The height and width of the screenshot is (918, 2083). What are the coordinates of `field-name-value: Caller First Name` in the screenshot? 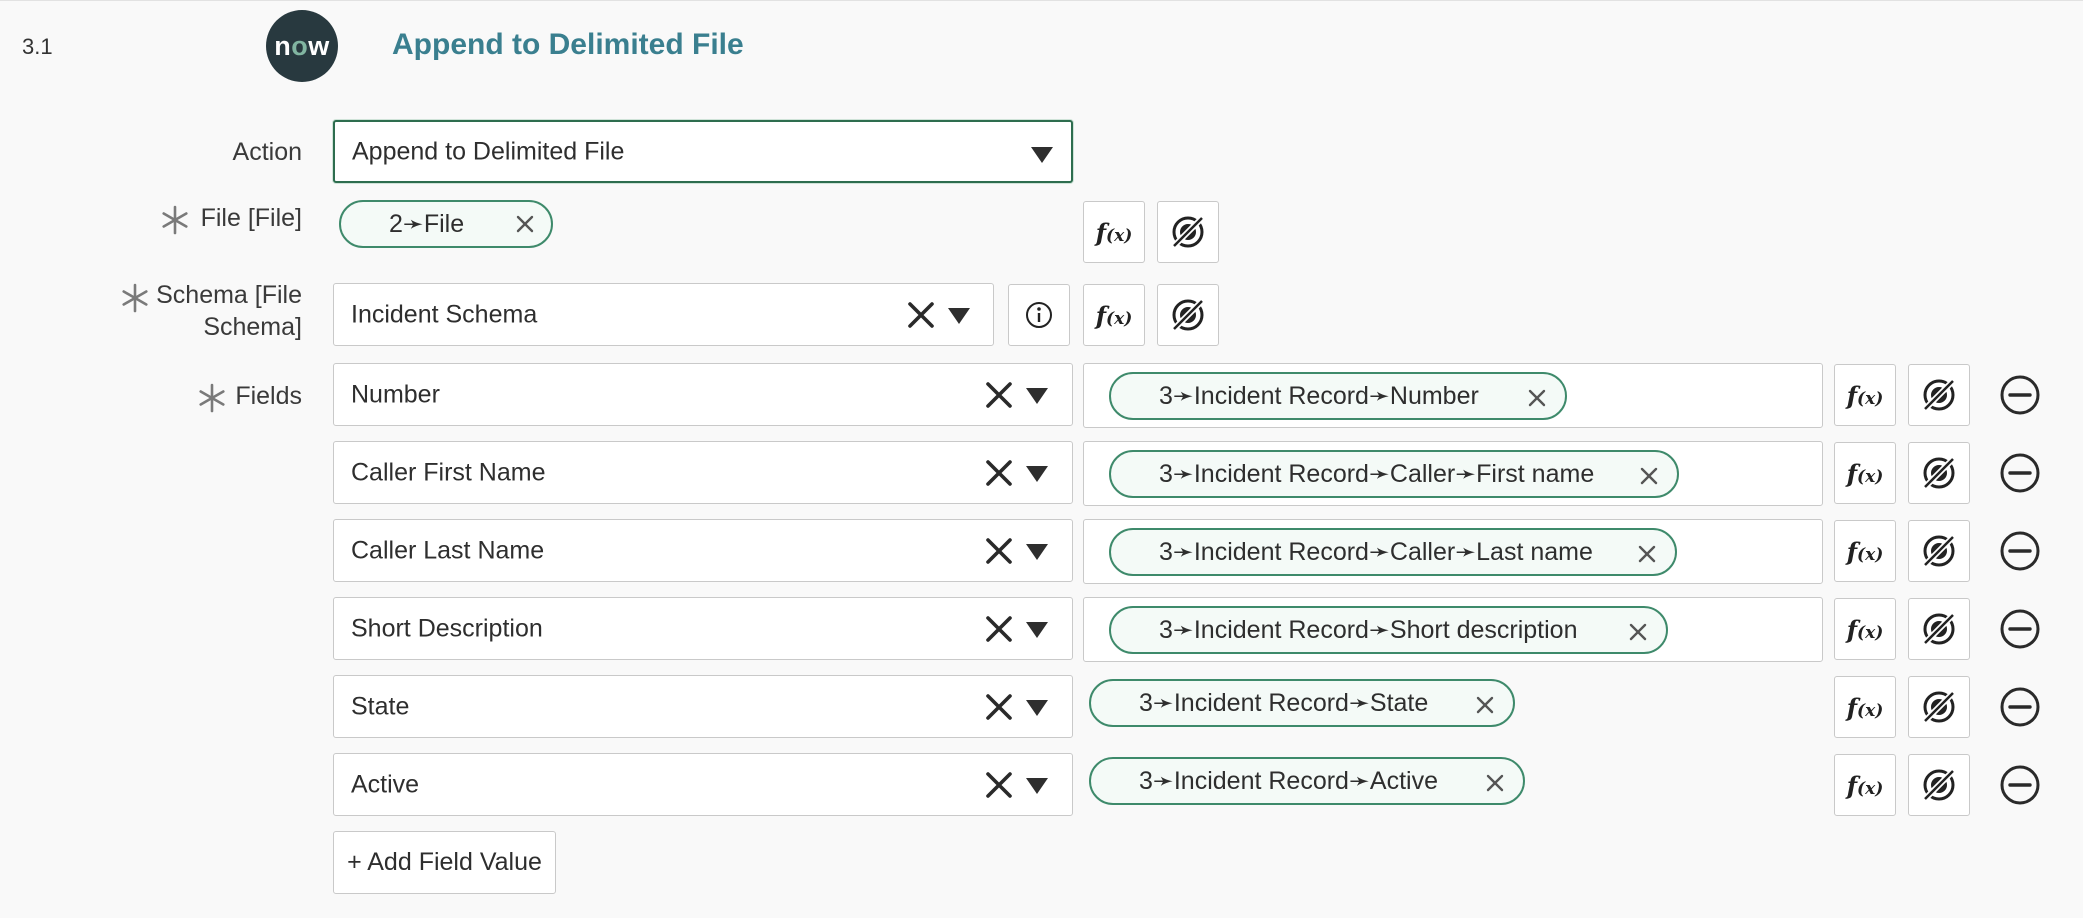 It's located at (448, 472).